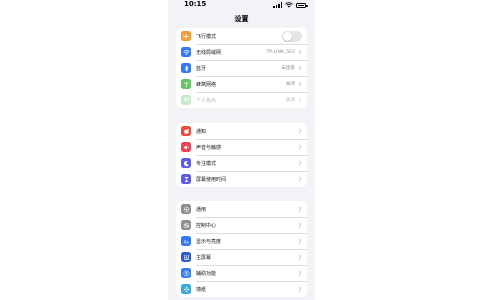  I want to click on row-label: 显示与亮度, so click(209, 241).